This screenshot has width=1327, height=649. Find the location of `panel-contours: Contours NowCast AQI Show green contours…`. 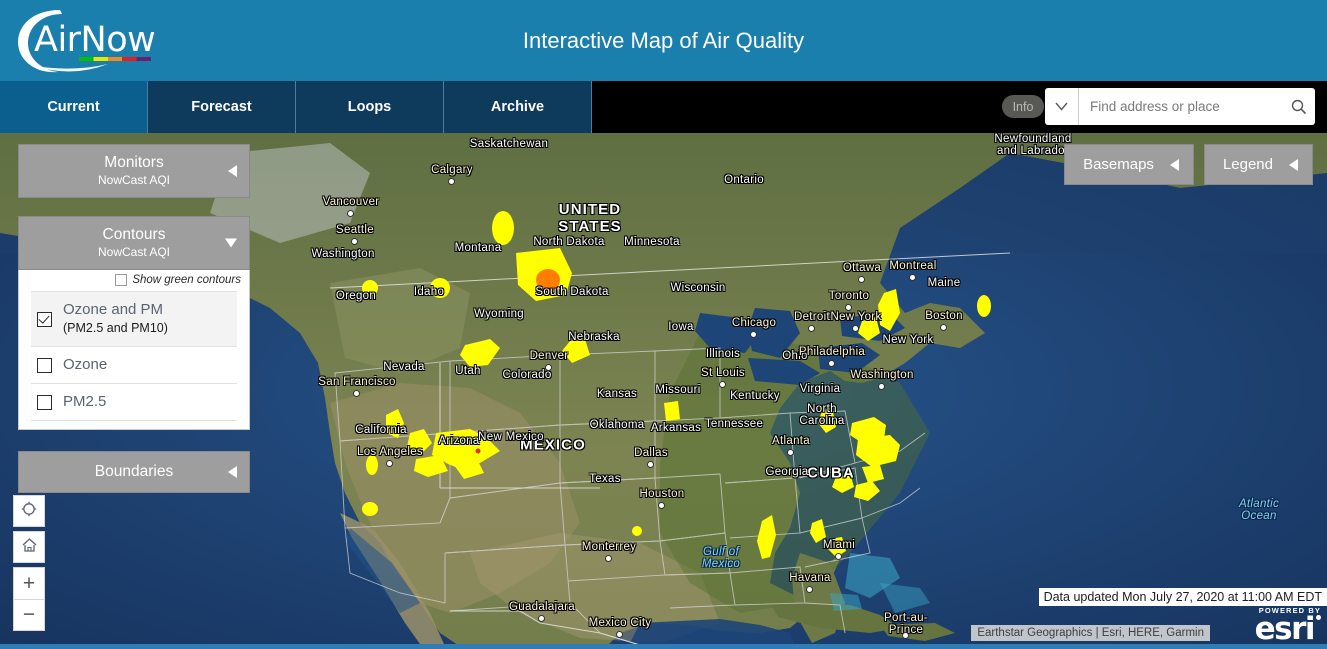

panel-contours: Contours NowCast AQI Show green contours… is located at coordinates (134, 323).